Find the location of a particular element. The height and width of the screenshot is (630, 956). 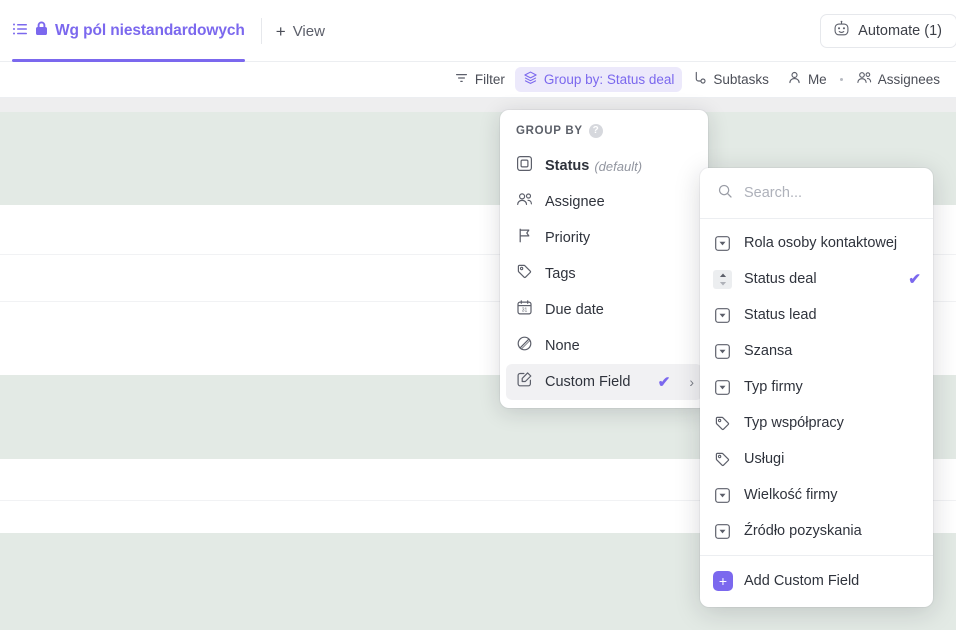

custom-field-item-status-deal: Status deal ✔ is located at coordinates (816, 279).